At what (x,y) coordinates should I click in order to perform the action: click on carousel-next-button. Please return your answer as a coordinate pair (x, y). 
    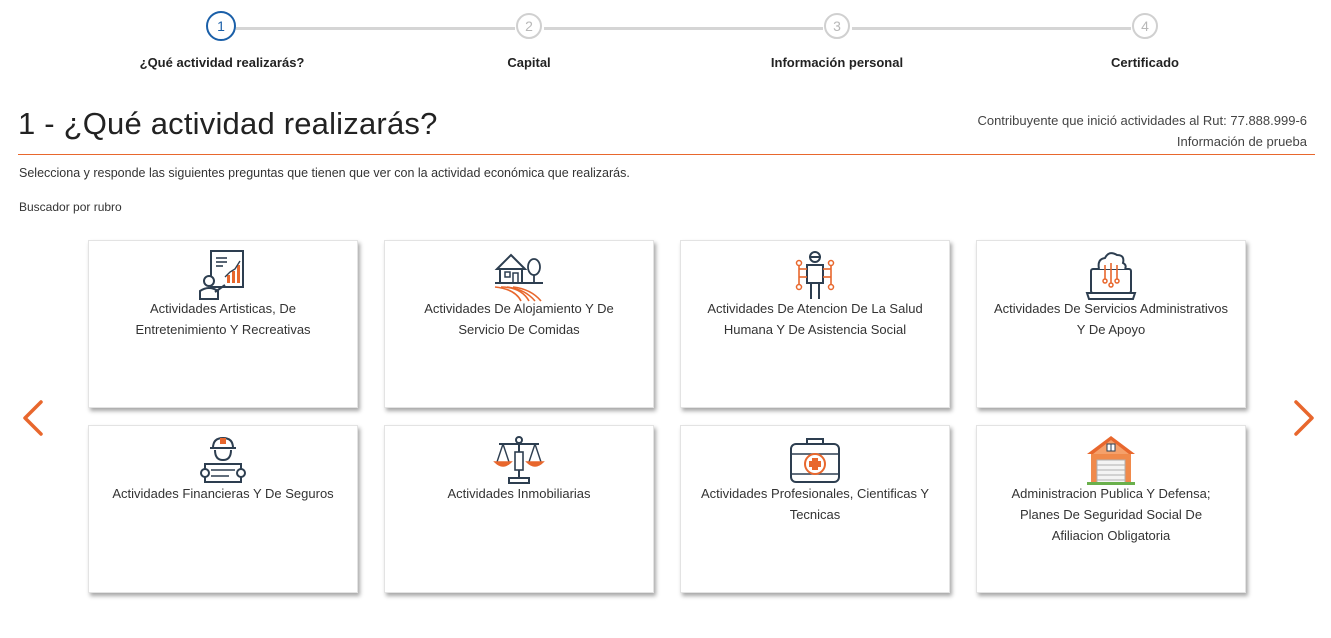
    Looking at the image, I should click on (1303, 418).